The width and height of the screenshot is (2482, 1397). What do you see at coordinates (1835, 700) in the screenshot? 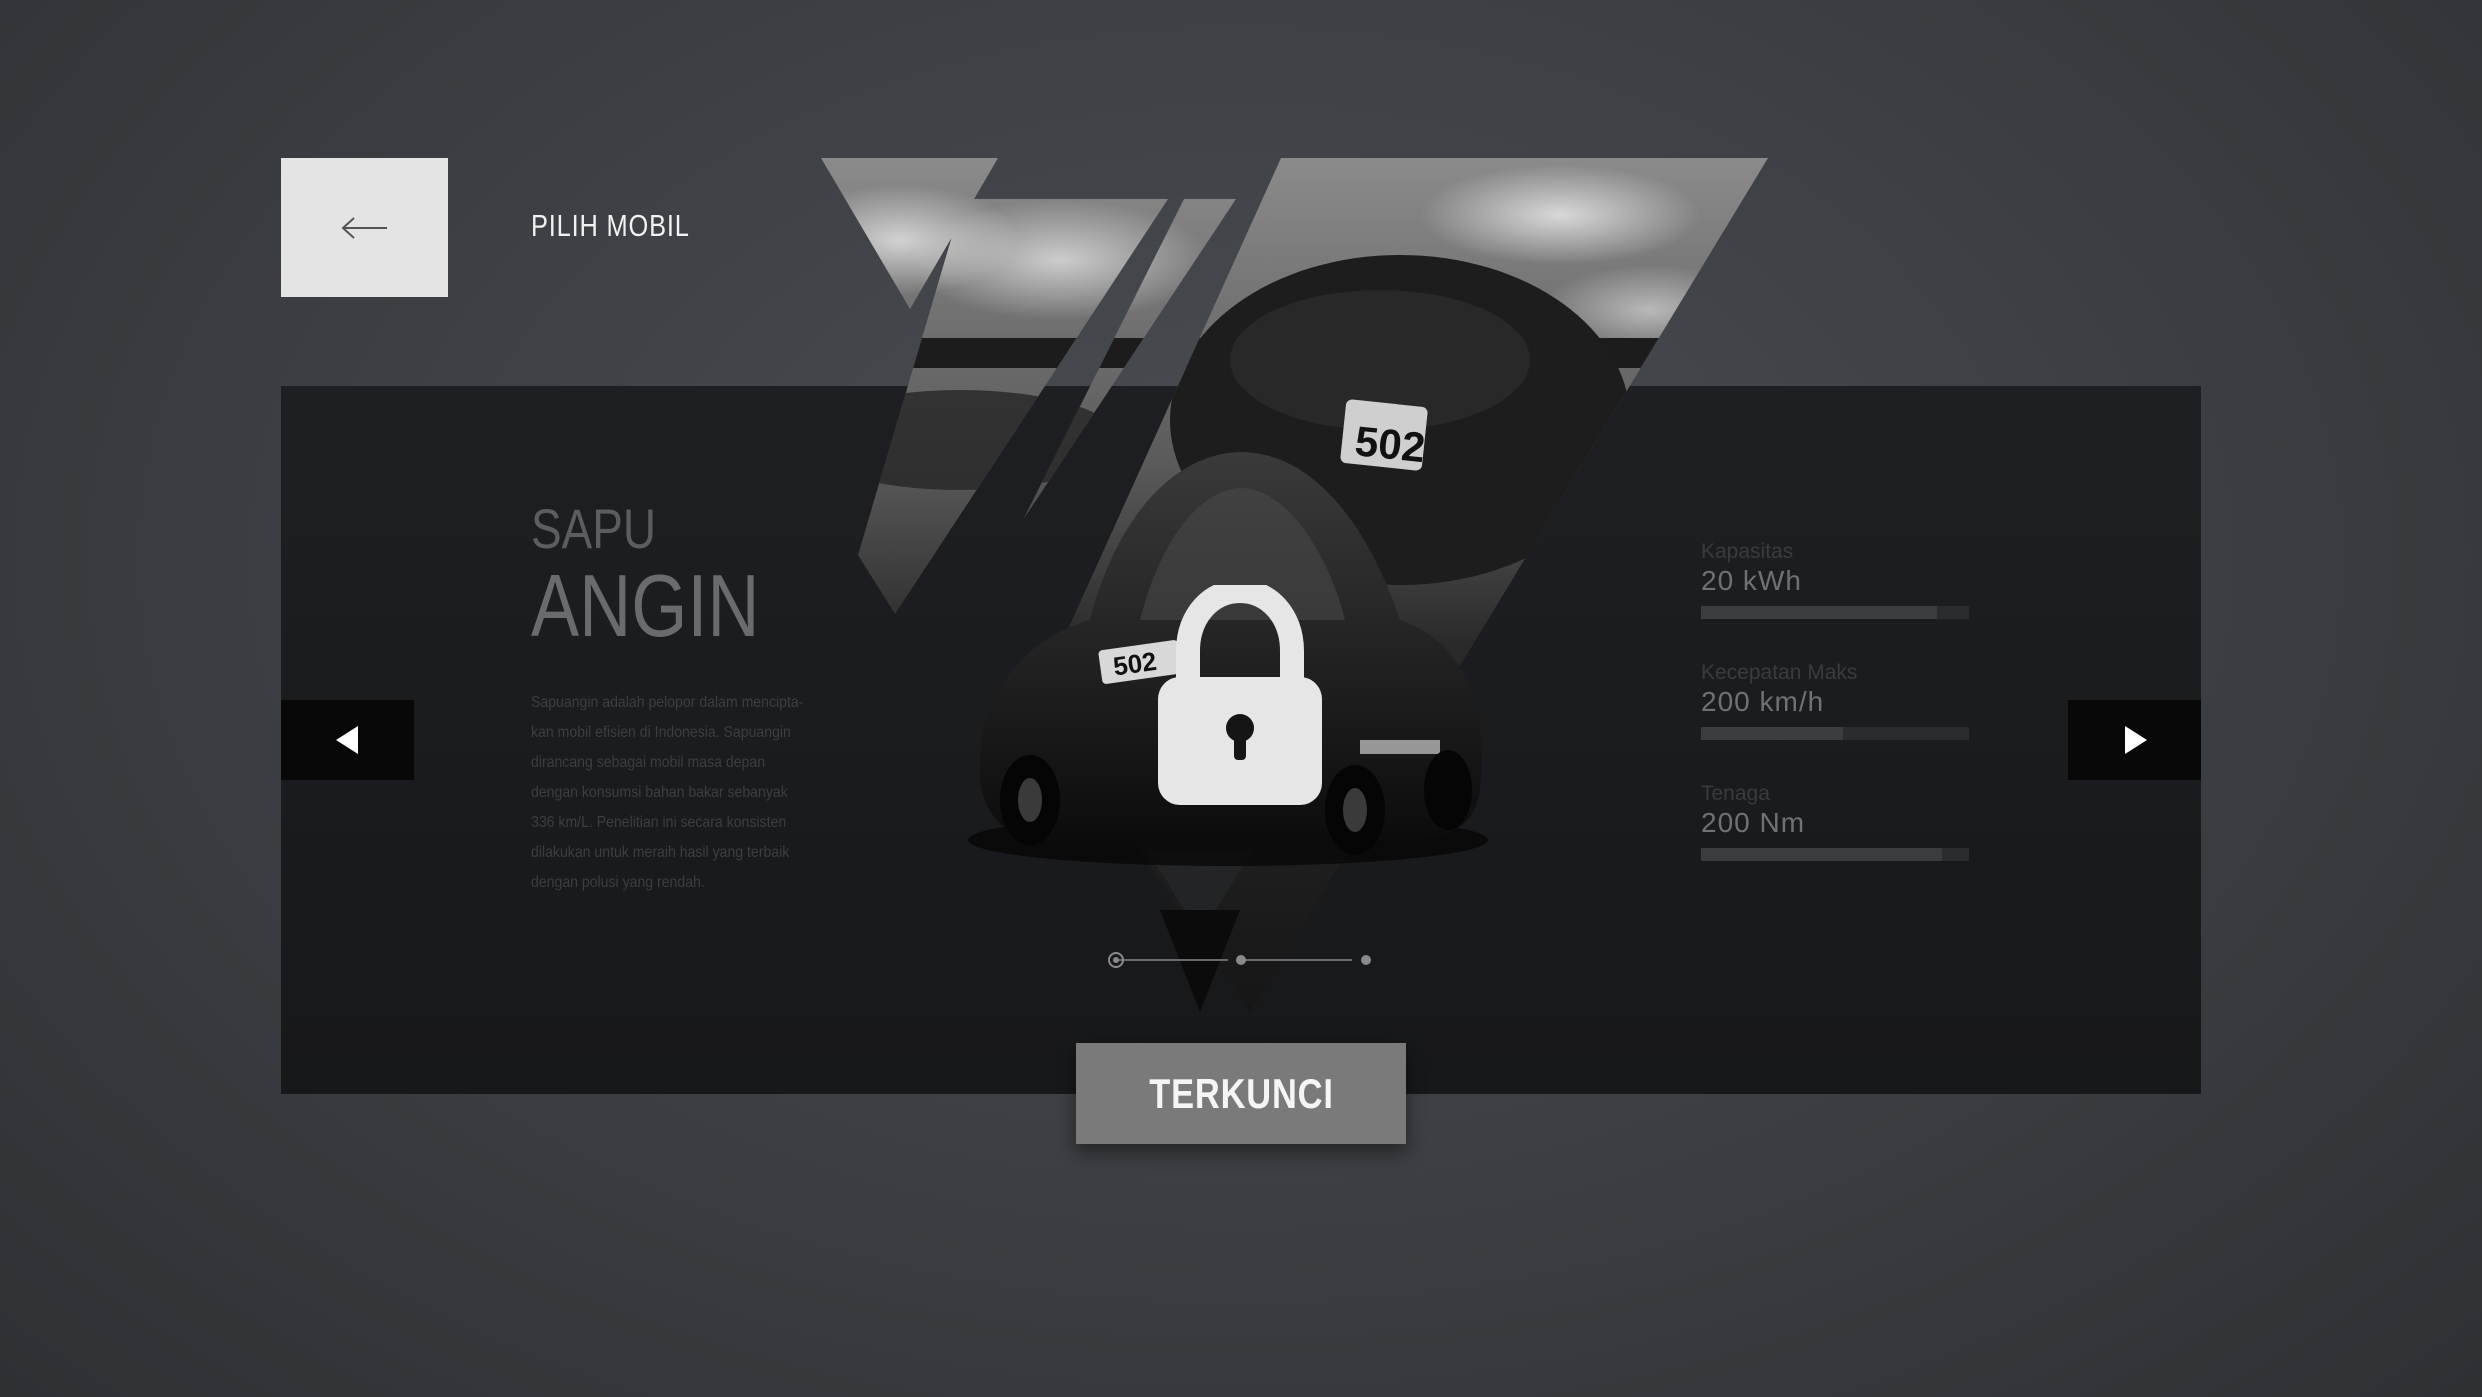
I see `stat-top-speed: Kecepatan Maks 200 km/h` at bounding box center [1835, 700].